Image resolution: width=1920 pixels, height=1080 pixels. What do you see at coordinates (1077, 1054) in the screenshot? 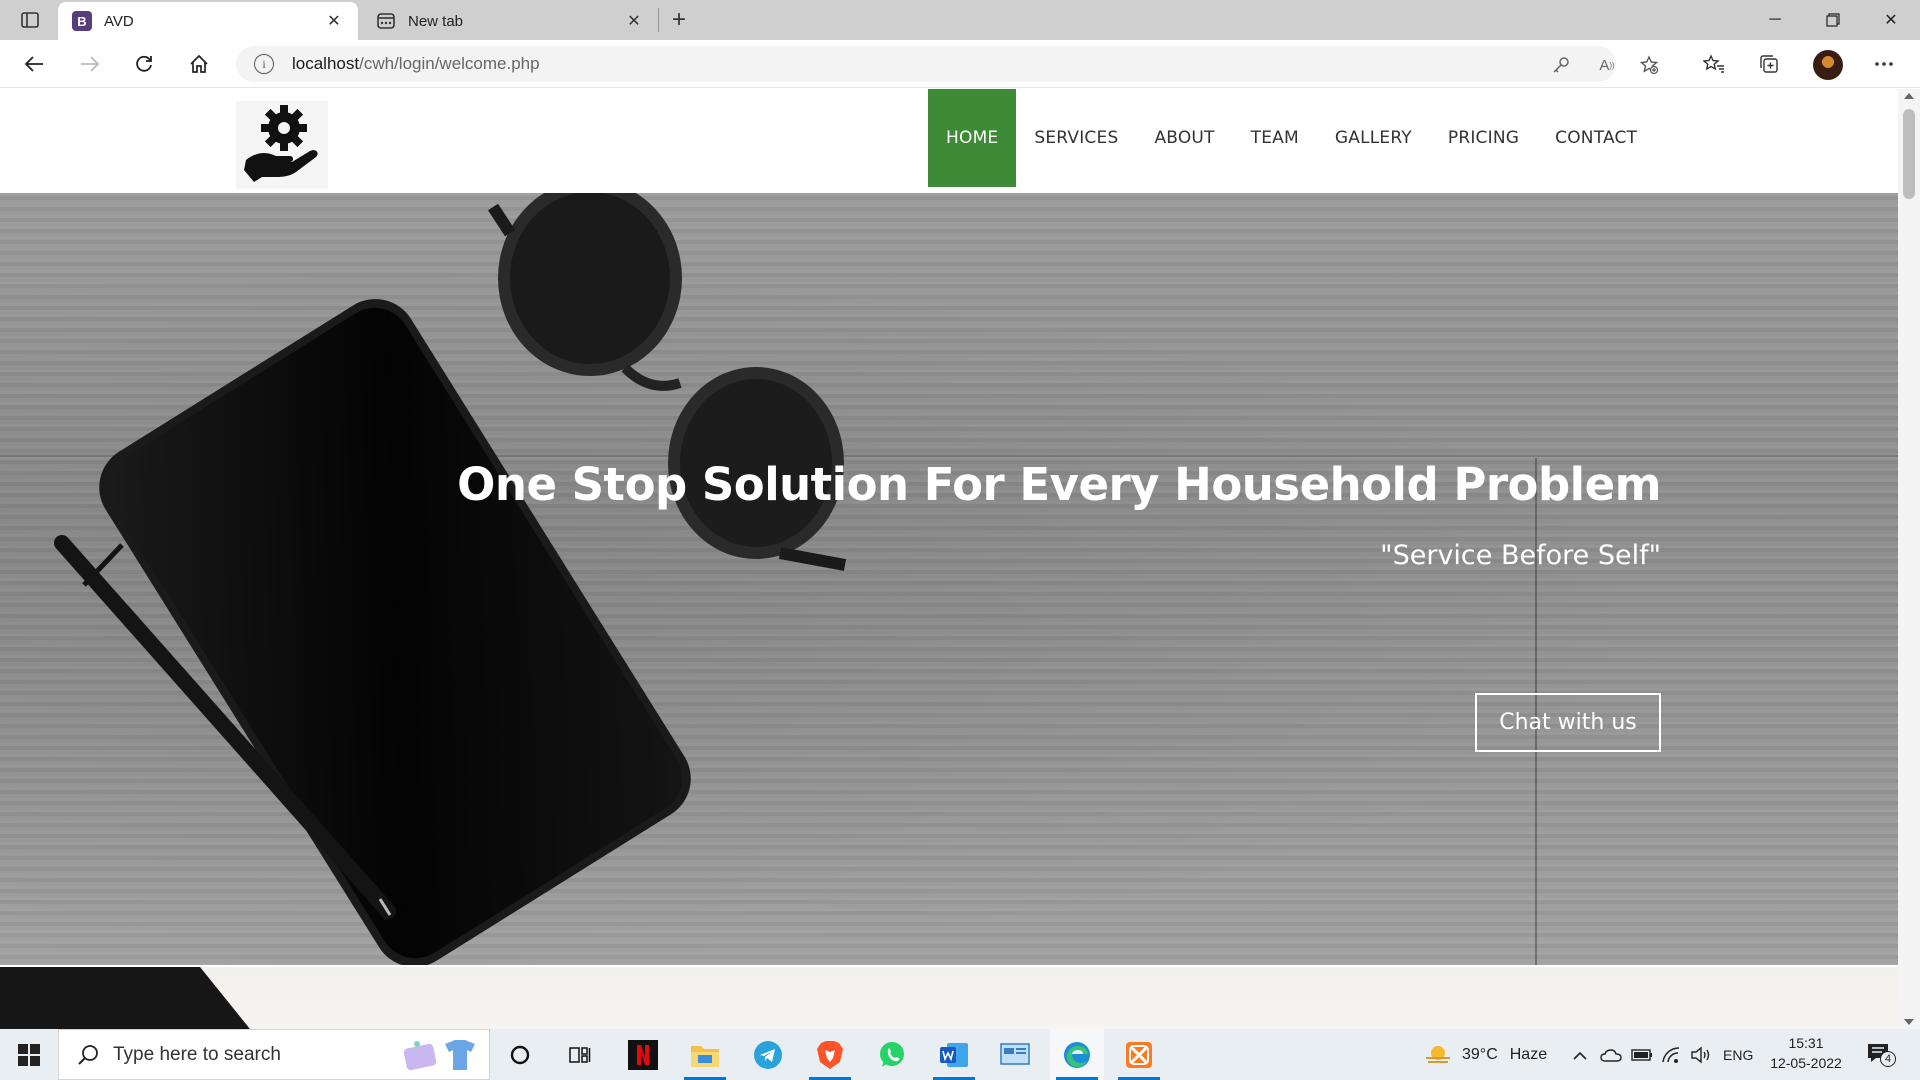
I see `edge-icon` at bounding box center [1077, 1054].